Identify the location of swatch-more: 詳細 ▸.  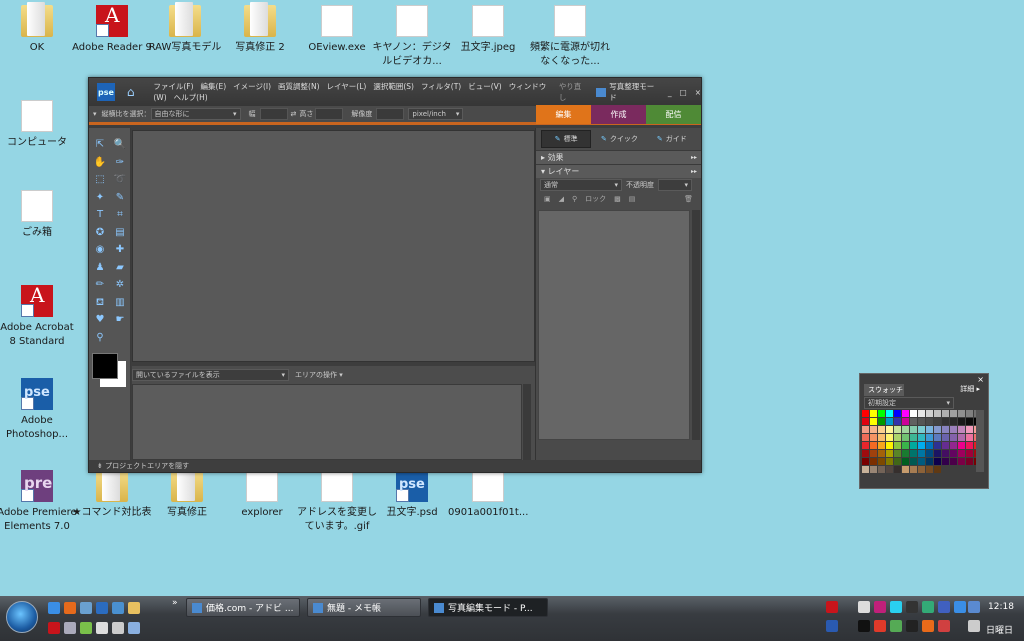
(970, 389).